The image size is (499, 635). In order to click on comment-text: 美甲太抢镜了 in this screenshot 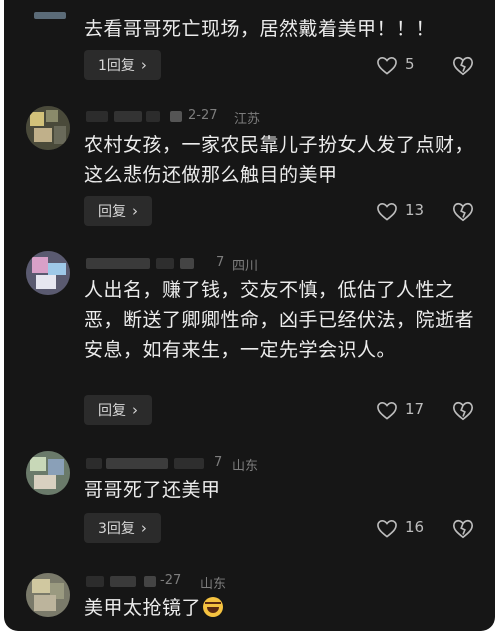, I will do `click(279, 608)`.